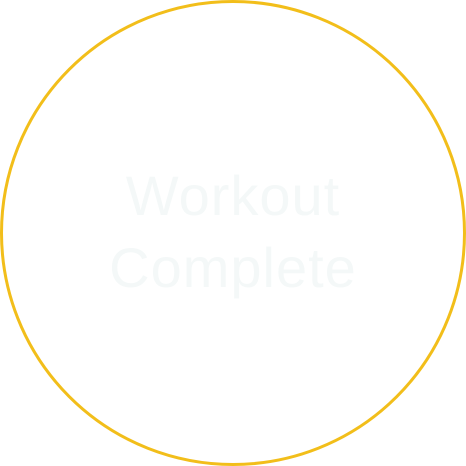 Image resolution: width=466 pixels, height=466 pixels. Describe the element at coordinates (233, 195) in the screenshot. I see `completion-message-line-1: Workout` at that location.